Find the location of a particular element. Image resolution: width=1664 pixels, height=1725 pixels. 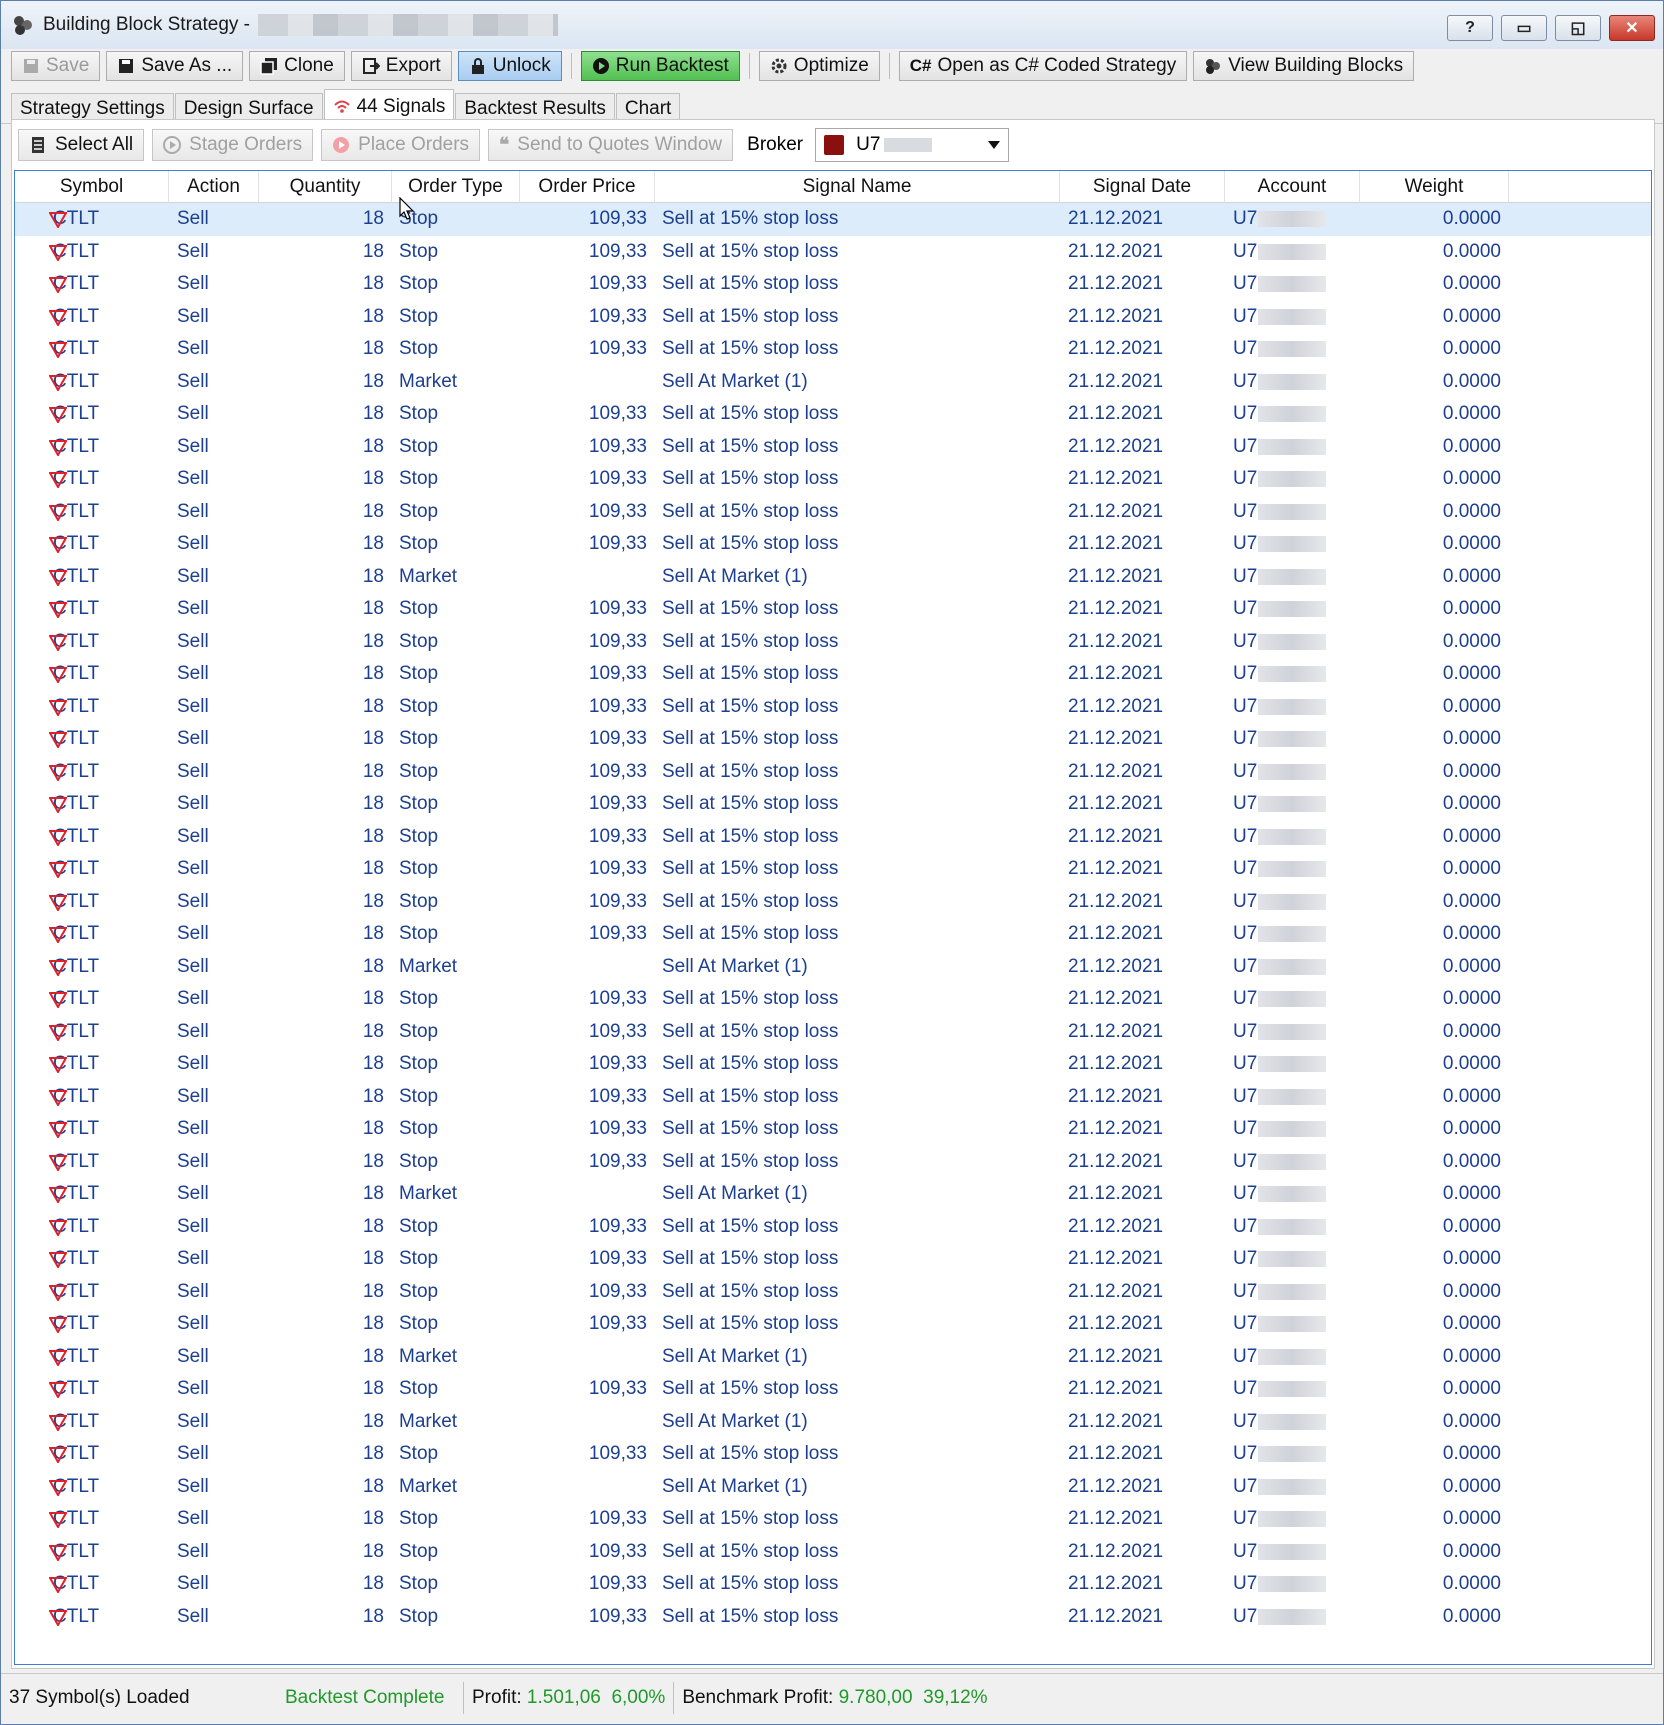

col-account: Account is located at coordinates (1292, 186).